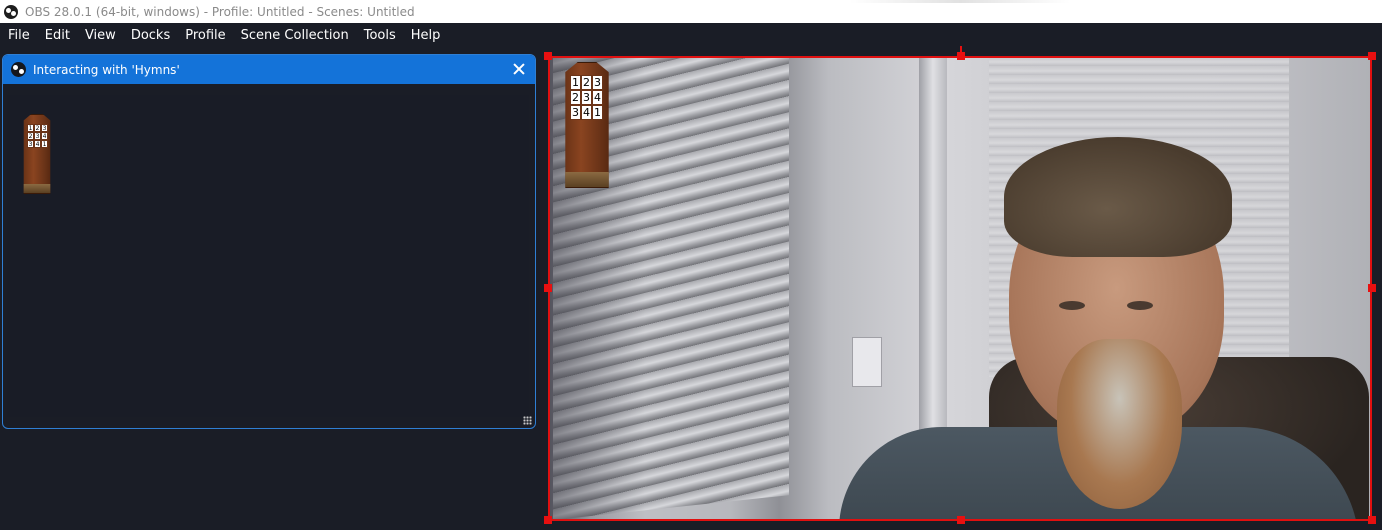 This screenshot has height=530, width=1382. Describe the element at coordinates (380, 35) in the screenshot. I see `menu-tools: Tools` at that location.